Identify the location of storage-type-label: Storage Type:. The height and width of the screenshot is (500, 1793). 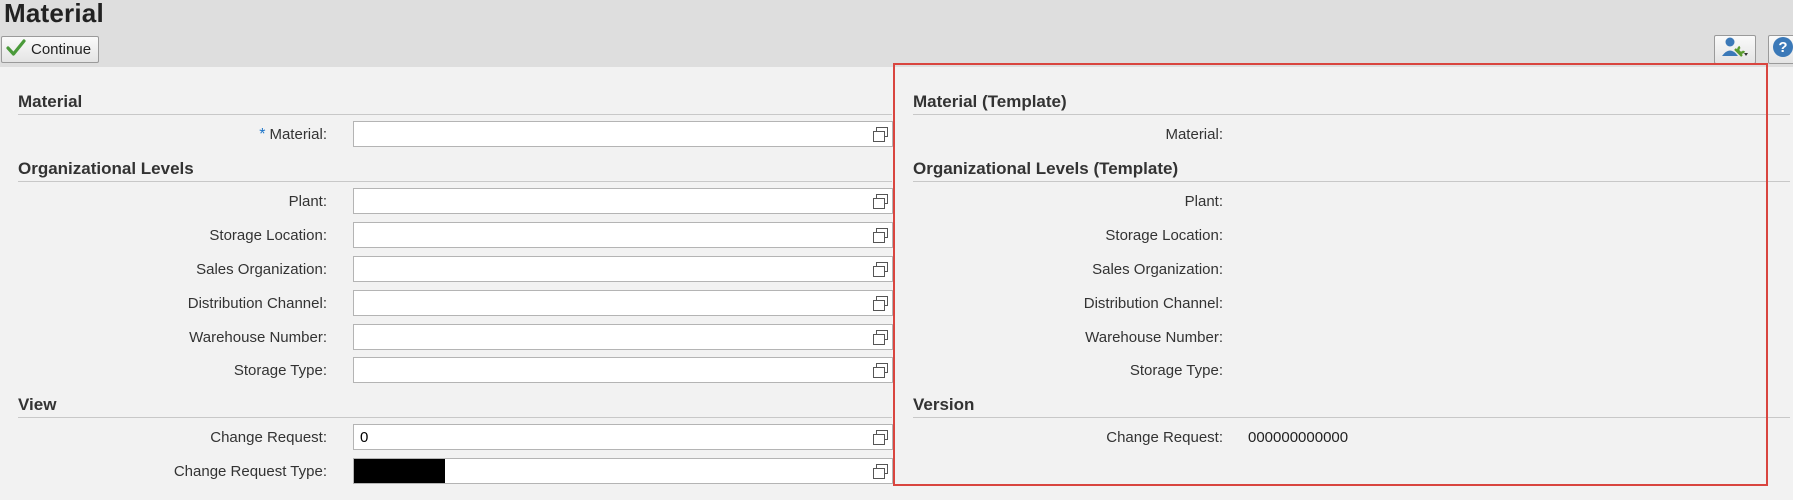
(280, 370).